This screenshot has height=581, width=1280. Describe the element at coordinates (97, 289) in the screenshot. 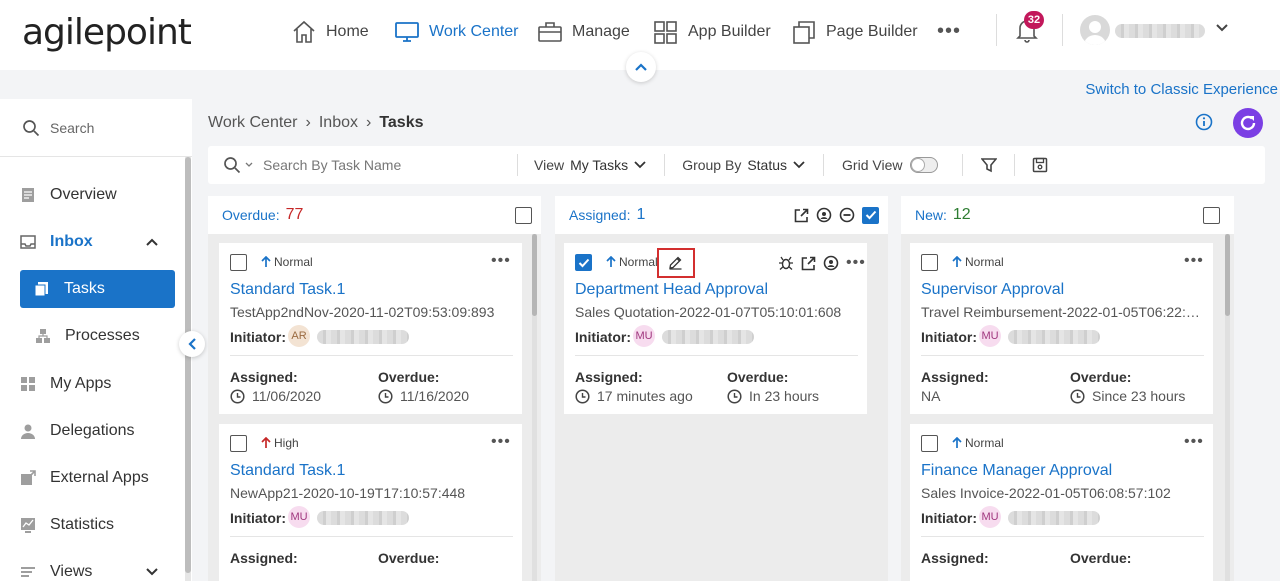

I see `sidebar-item-tasks: Tasks` at that location.